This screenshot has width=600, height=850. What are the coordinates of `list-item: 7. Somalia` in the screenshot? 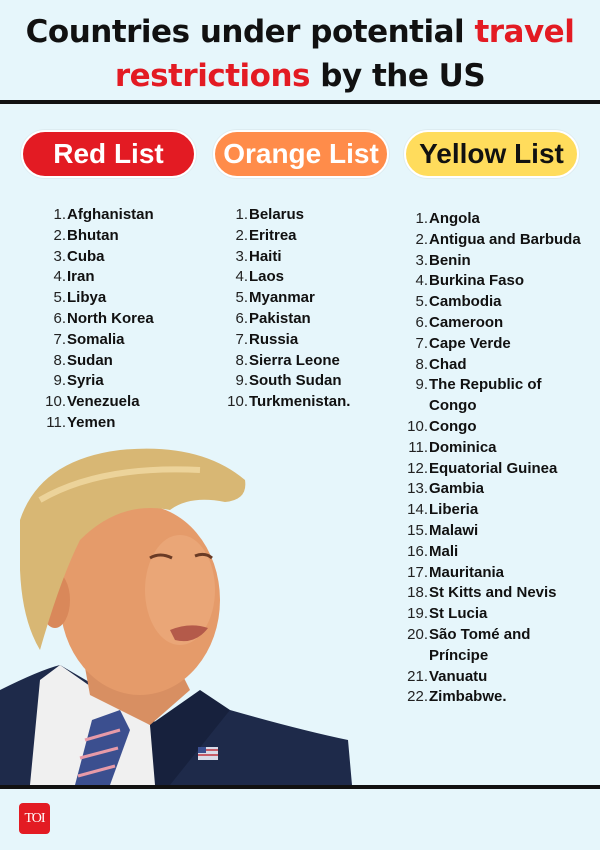 It's located at (130, 340).